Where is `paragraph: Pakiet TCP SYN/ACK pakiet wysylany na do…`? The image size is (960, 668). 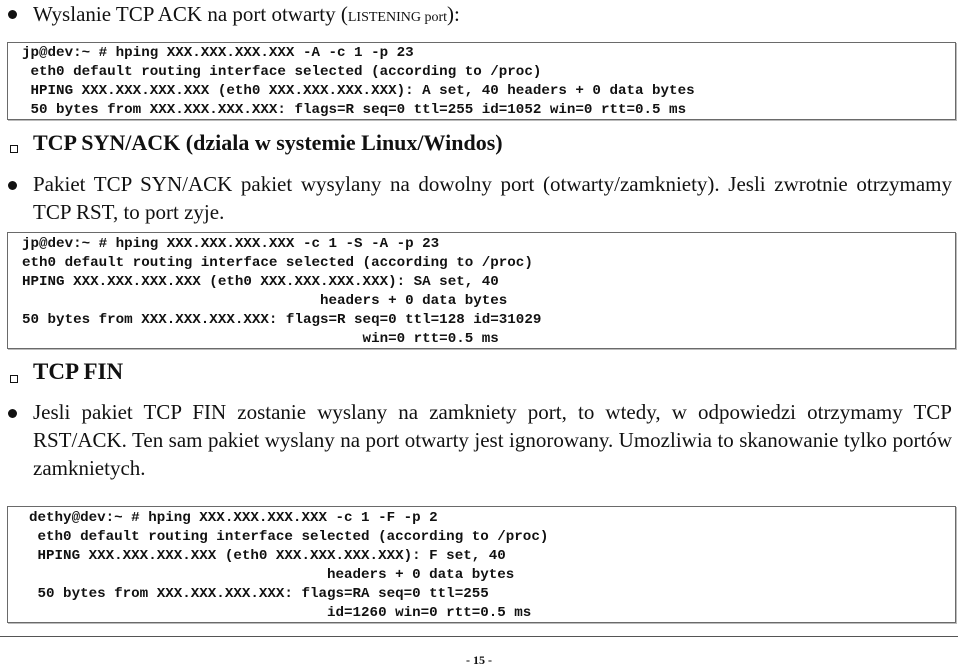 paragraph: Pakiet TCP SYN/ACK pakiet wysylany na do… is located at coordinates (492, 198).